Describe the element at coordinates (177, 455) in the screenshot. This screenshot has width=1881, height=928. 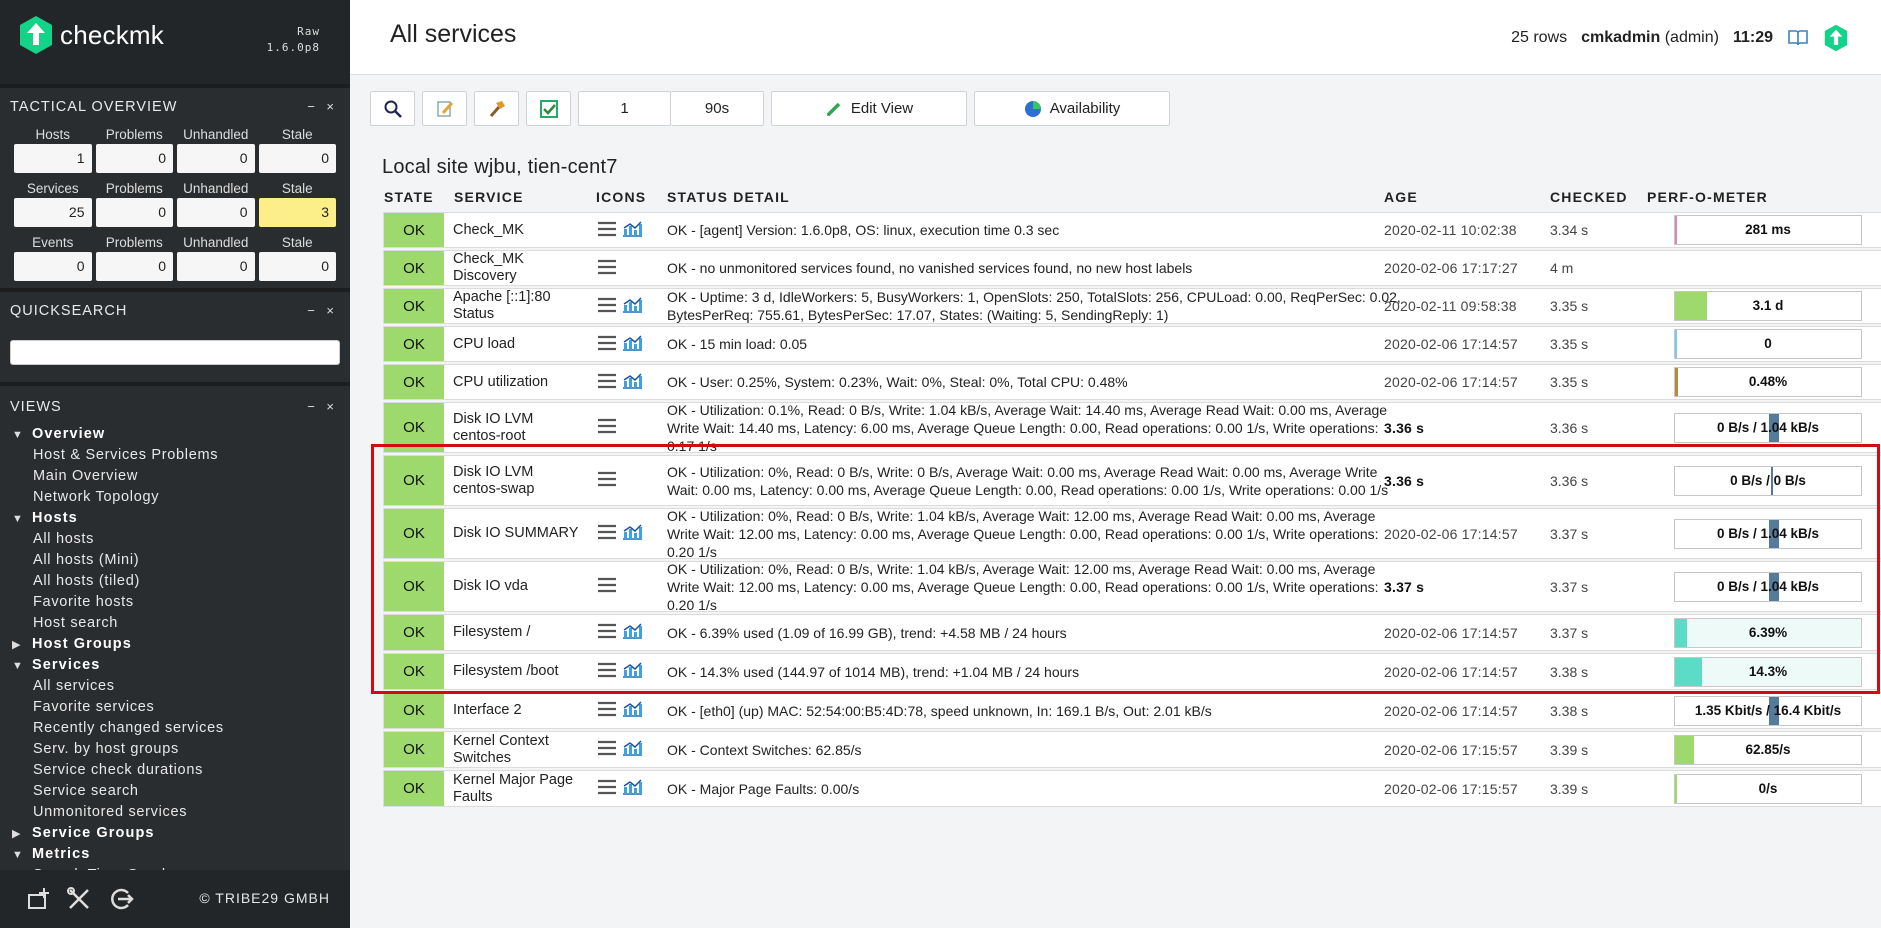
I see `views-item: Host & Services Problems` at that location.